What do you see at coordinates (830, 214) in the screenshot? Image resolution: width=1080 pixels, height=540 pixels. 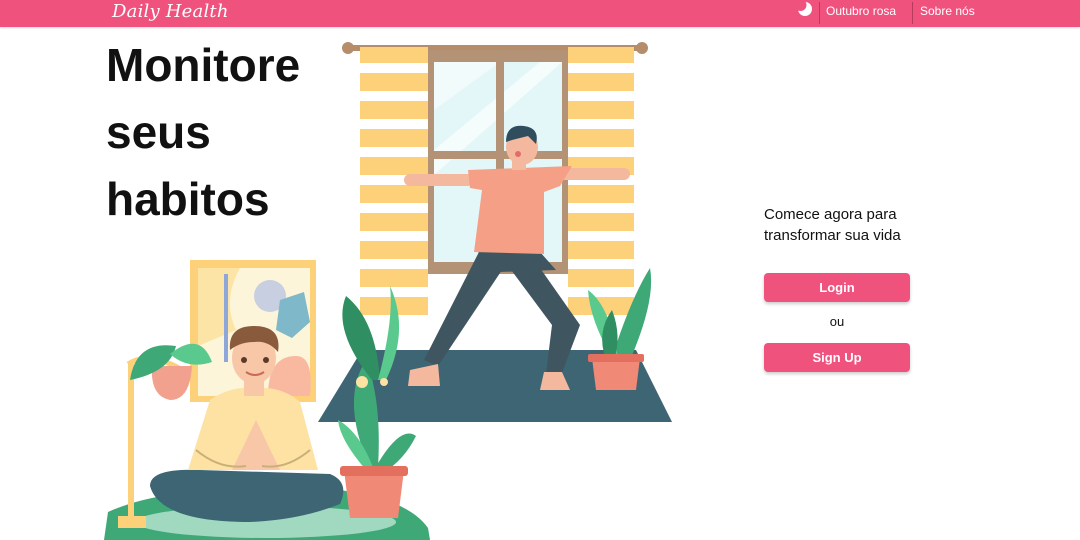 I see `cta-text-line: Comece agora para` at bounding box center [830, 214].